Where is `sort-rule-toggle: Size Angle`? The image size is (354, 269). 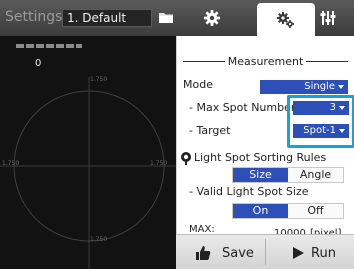
sort-rule-toggle: Size Angle is located at coordinates (288, 175).